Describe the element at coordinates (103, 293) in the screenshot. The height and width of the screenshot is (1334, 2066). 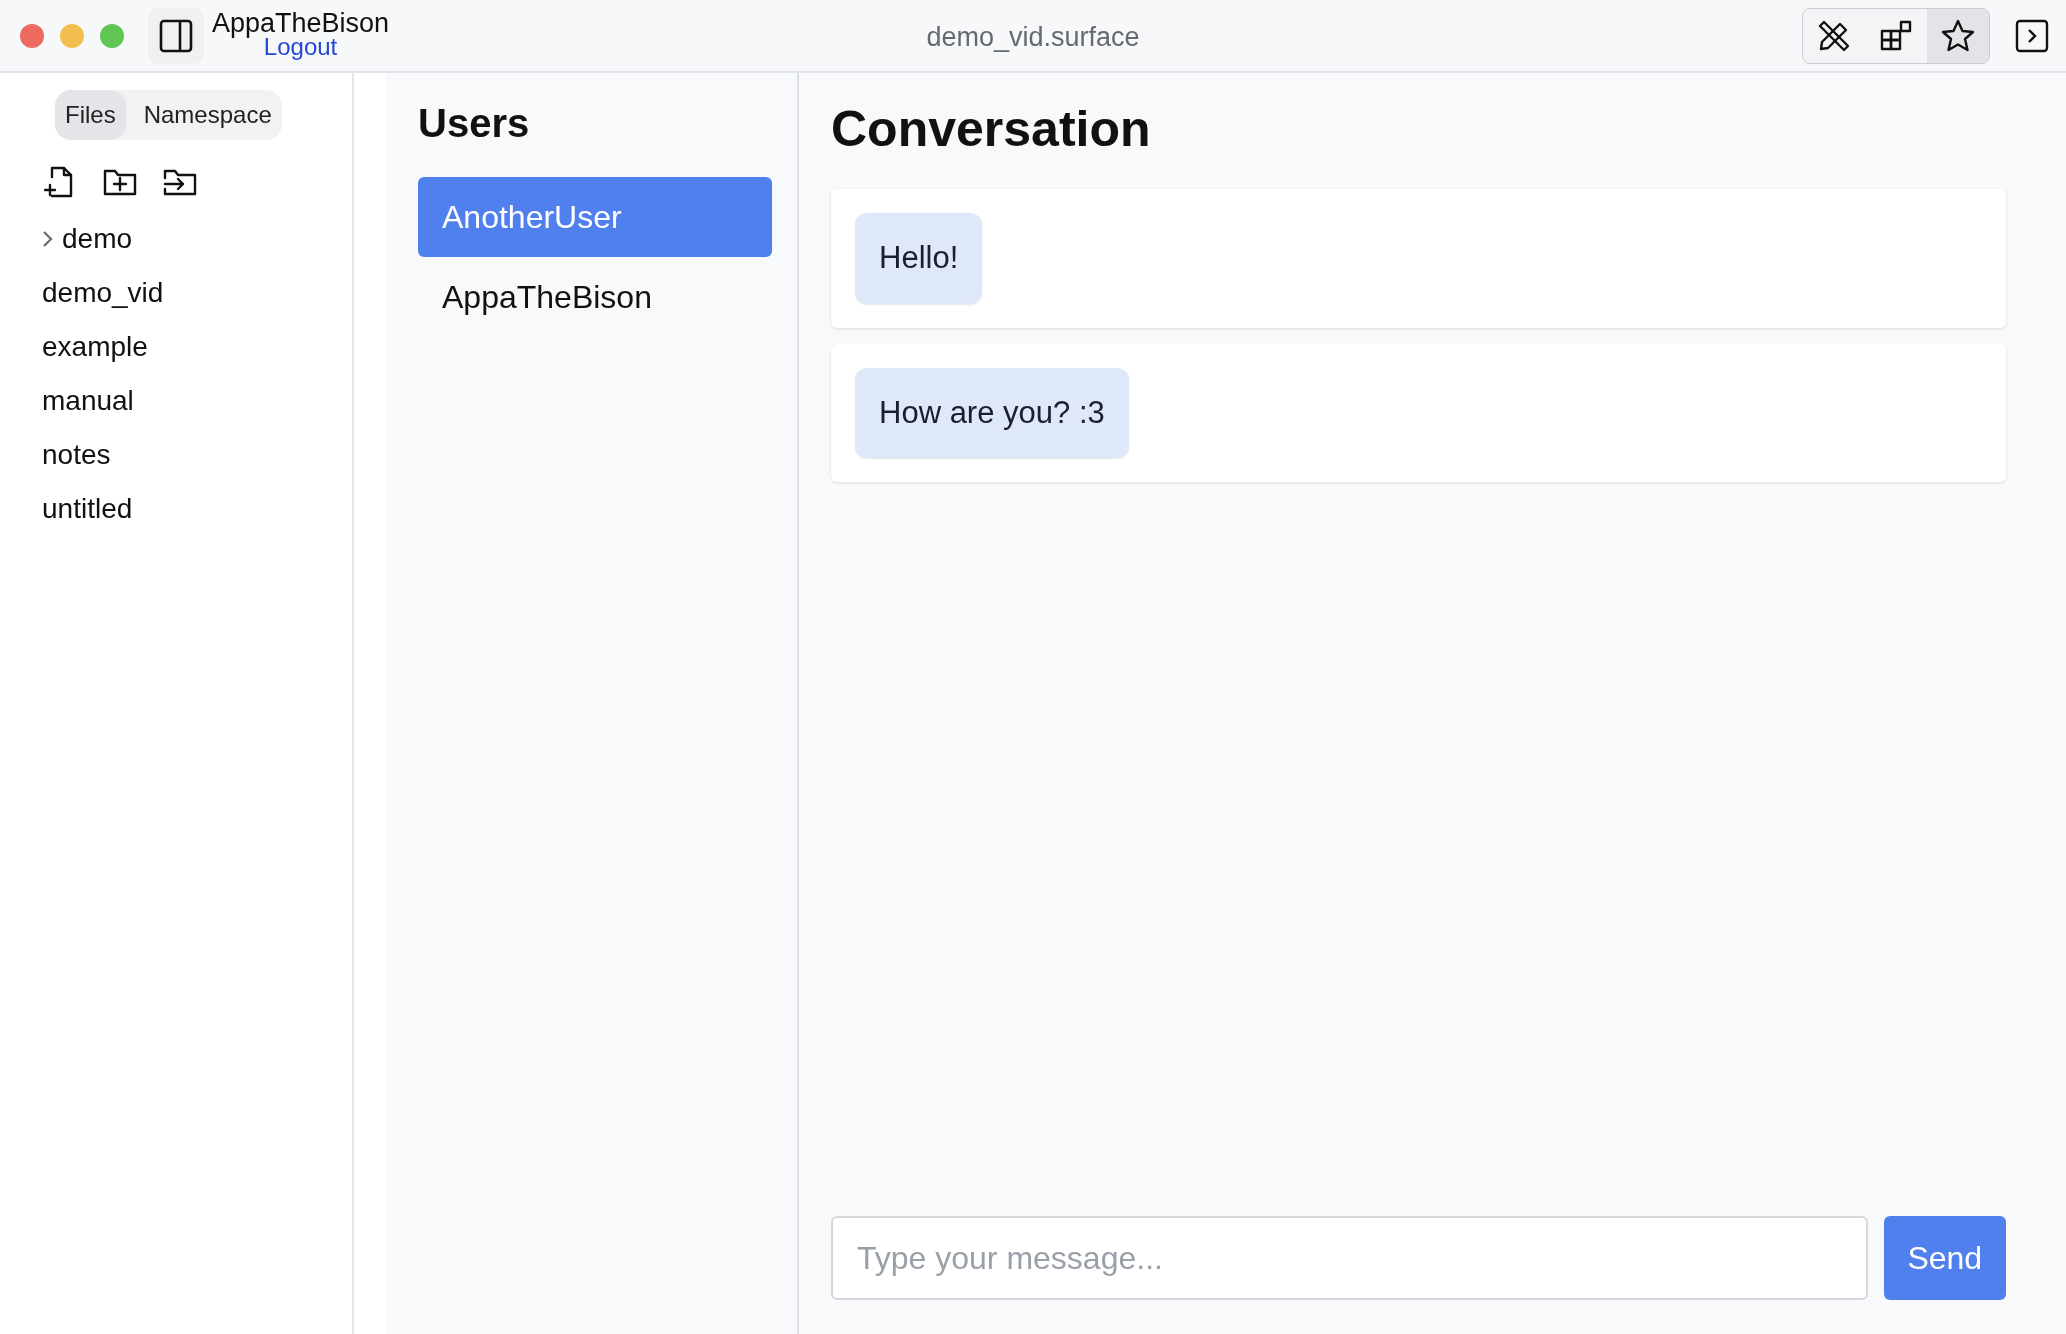
I see `file-name: demo_vid` at that location.